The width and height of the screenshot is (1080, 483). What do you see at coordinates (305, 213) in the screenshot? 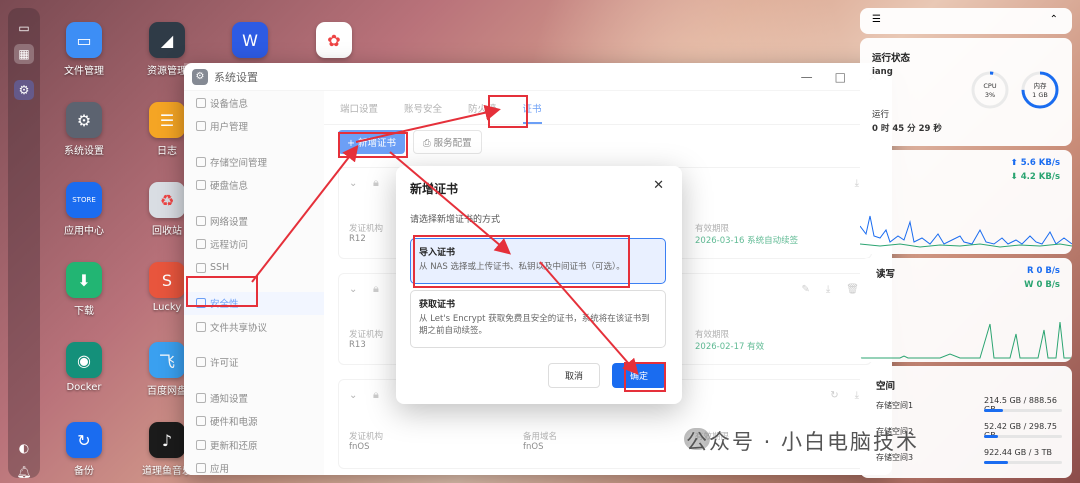
I see `arrow-security-to-add` at bounding box center [305, 213].